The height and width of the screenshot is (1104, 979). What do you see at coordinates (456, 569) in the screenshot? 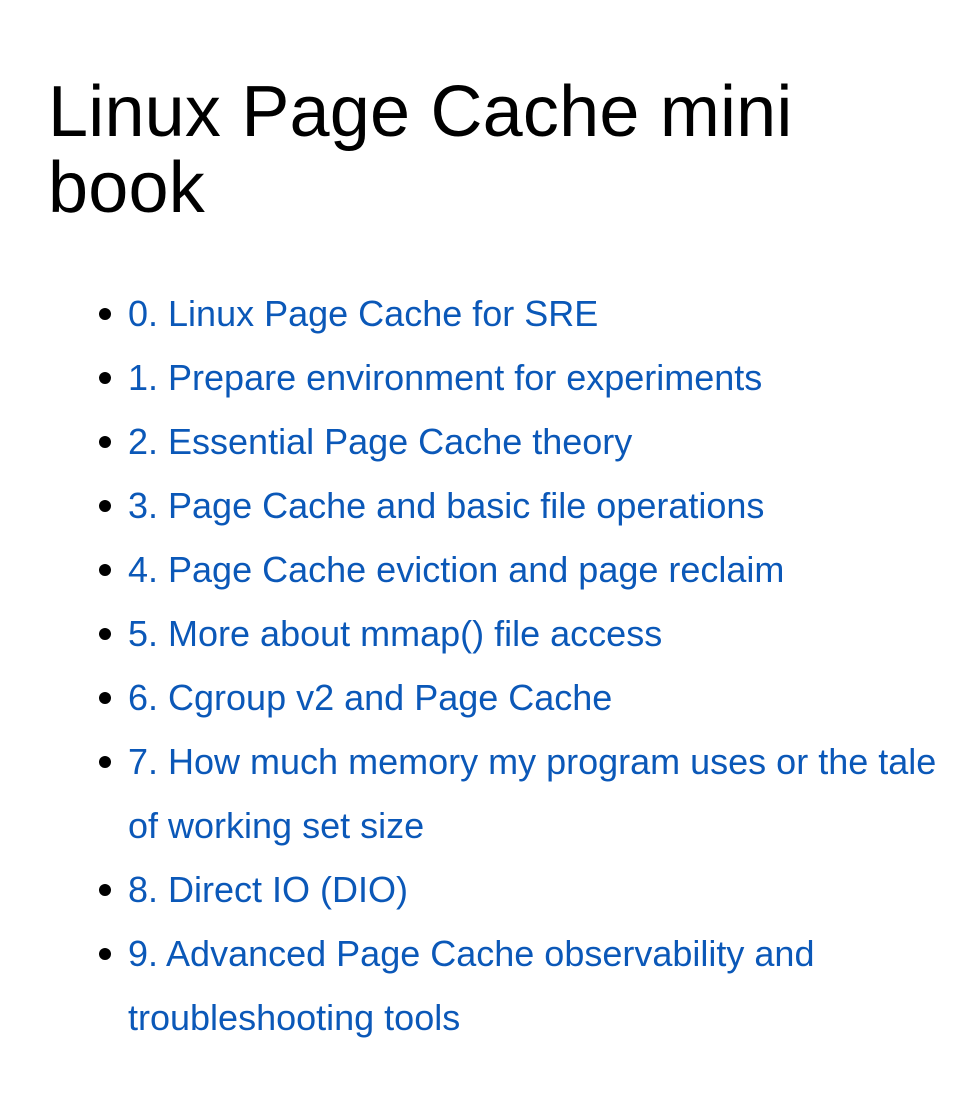
I see `toc-link-4: 4. Page Cache eviction and page reclaim` at bounding box center [456, 569].